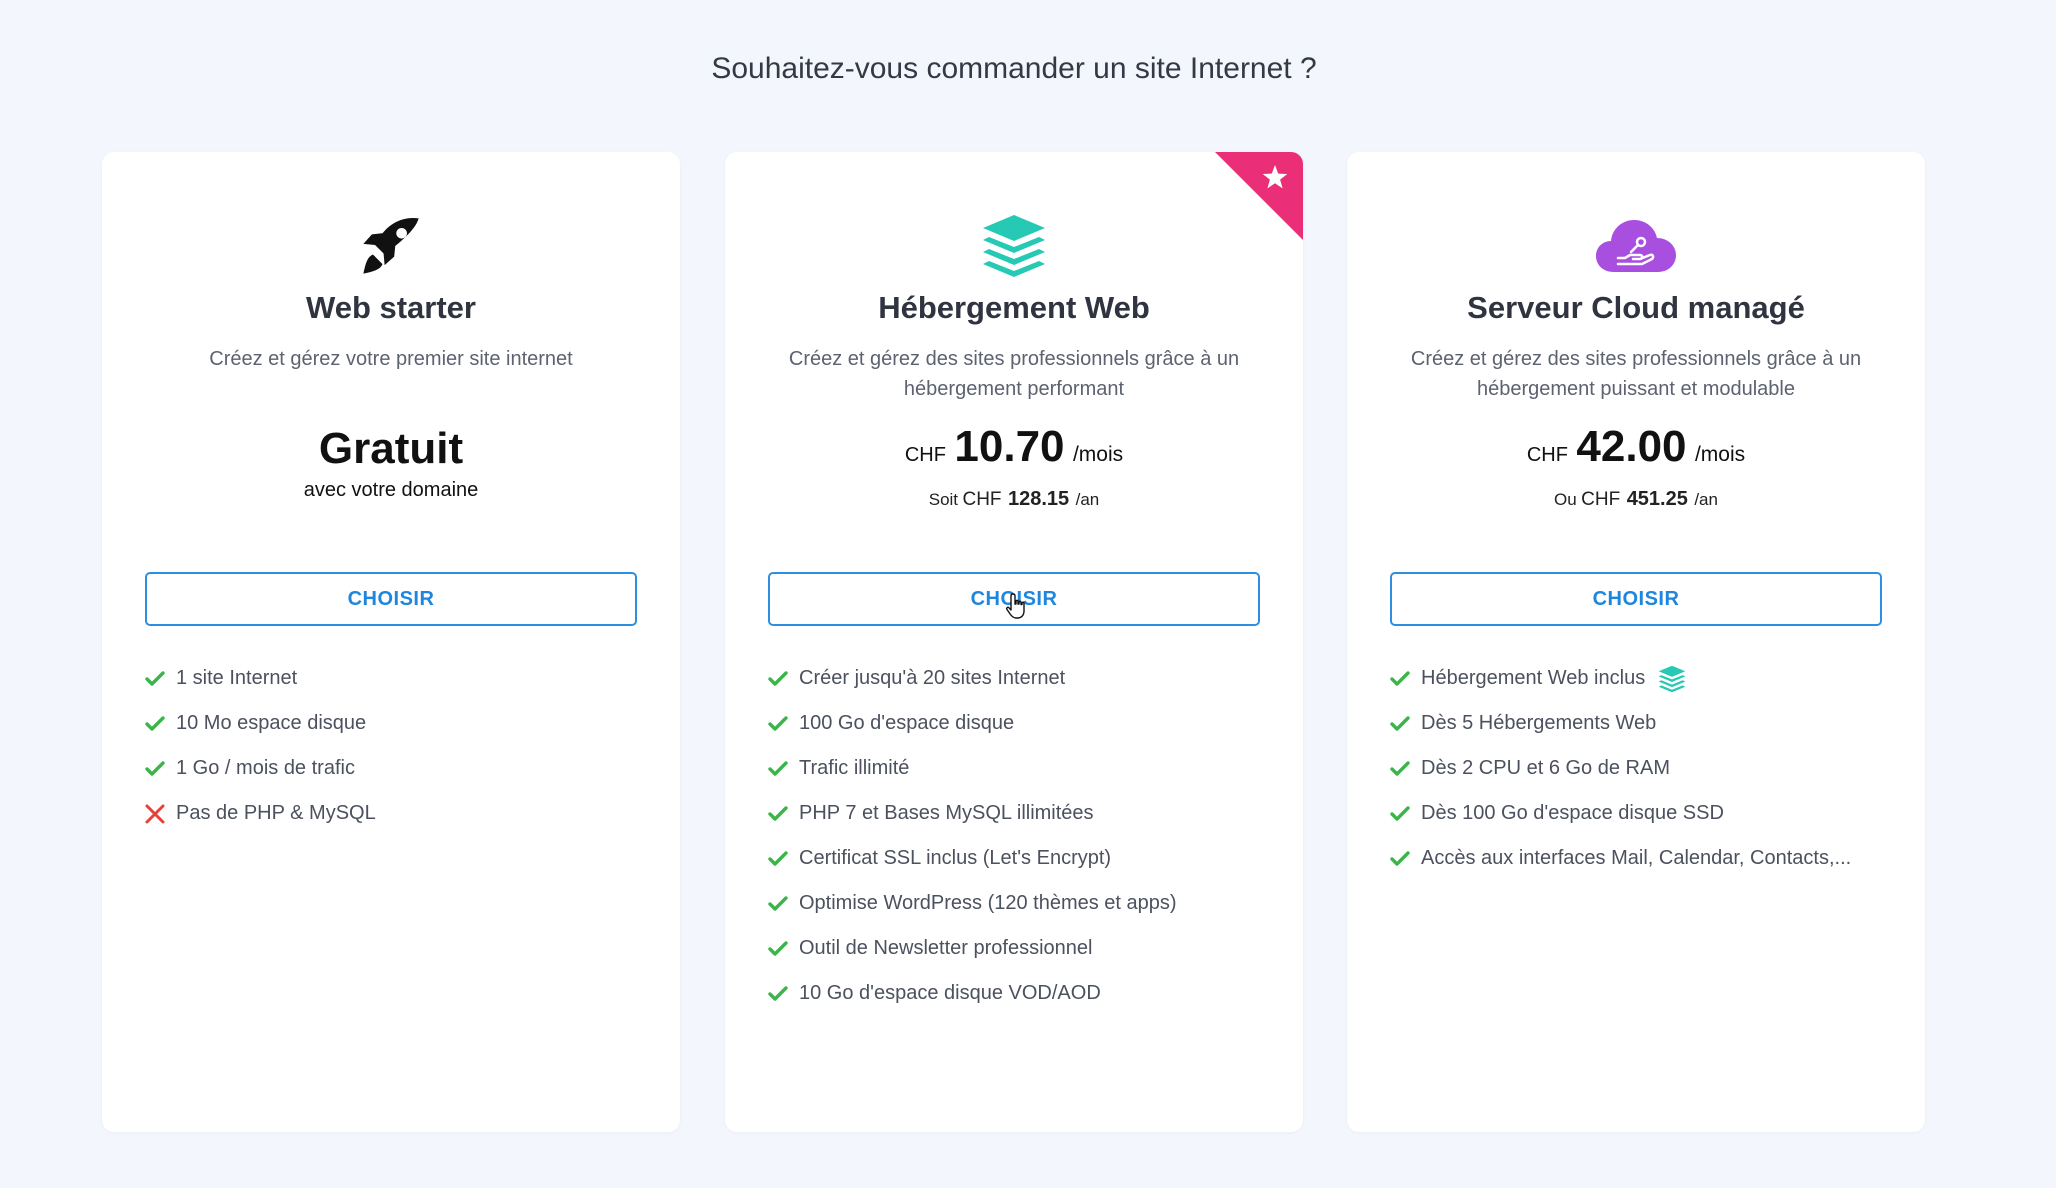  Describe the element at coordinates (988, 903) in the screenshot. I see `feature-text: Optimise WordPress (120 thèmes et apps)` at that location.